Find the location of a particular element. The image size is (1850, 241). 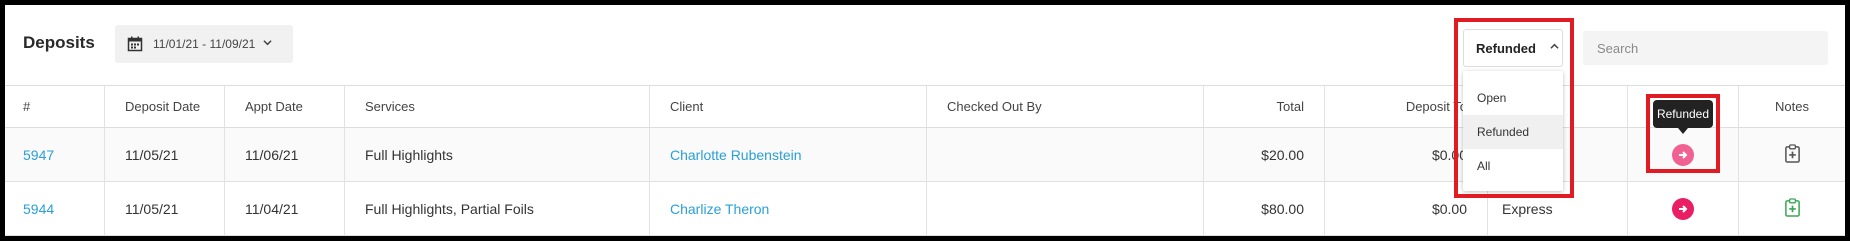

column-header-appt-date: Appt Date is located at coordinates (285, 106).